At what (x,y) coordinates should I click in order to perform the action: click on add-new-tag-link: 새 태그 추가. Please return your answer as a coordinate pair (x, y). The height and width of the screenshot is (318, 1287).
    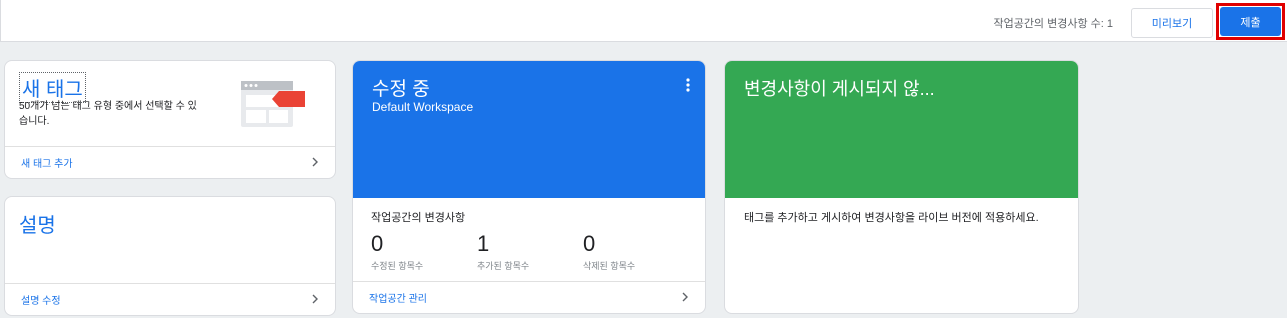
    Looking at the image, I should click on (47, 162).